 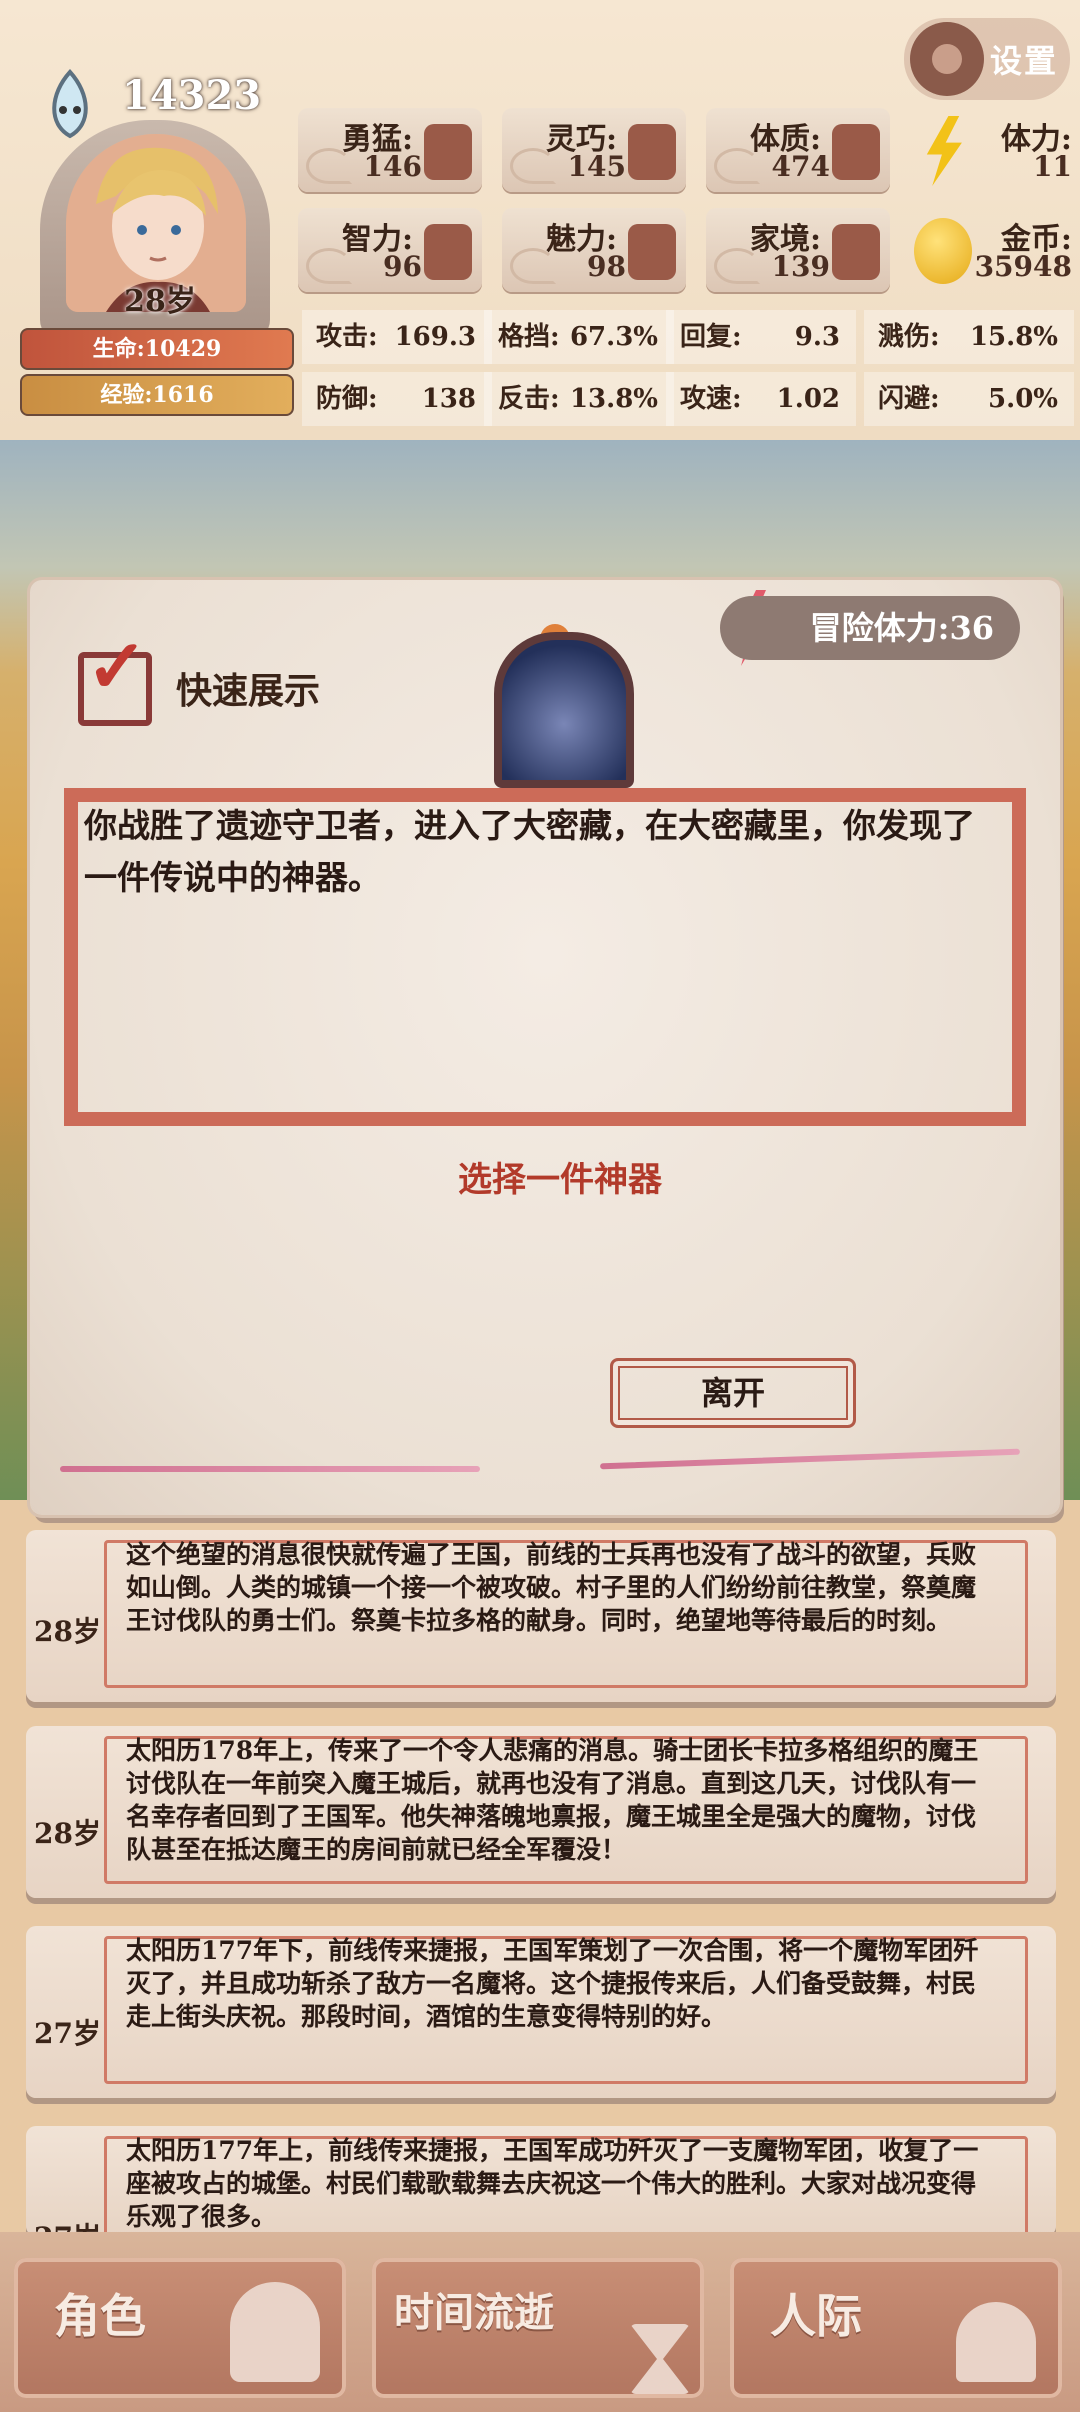 What do you see at coordinates (606, 266) in the screenshot?
I see `attr-value: 98` at bounding box center [606, 266].